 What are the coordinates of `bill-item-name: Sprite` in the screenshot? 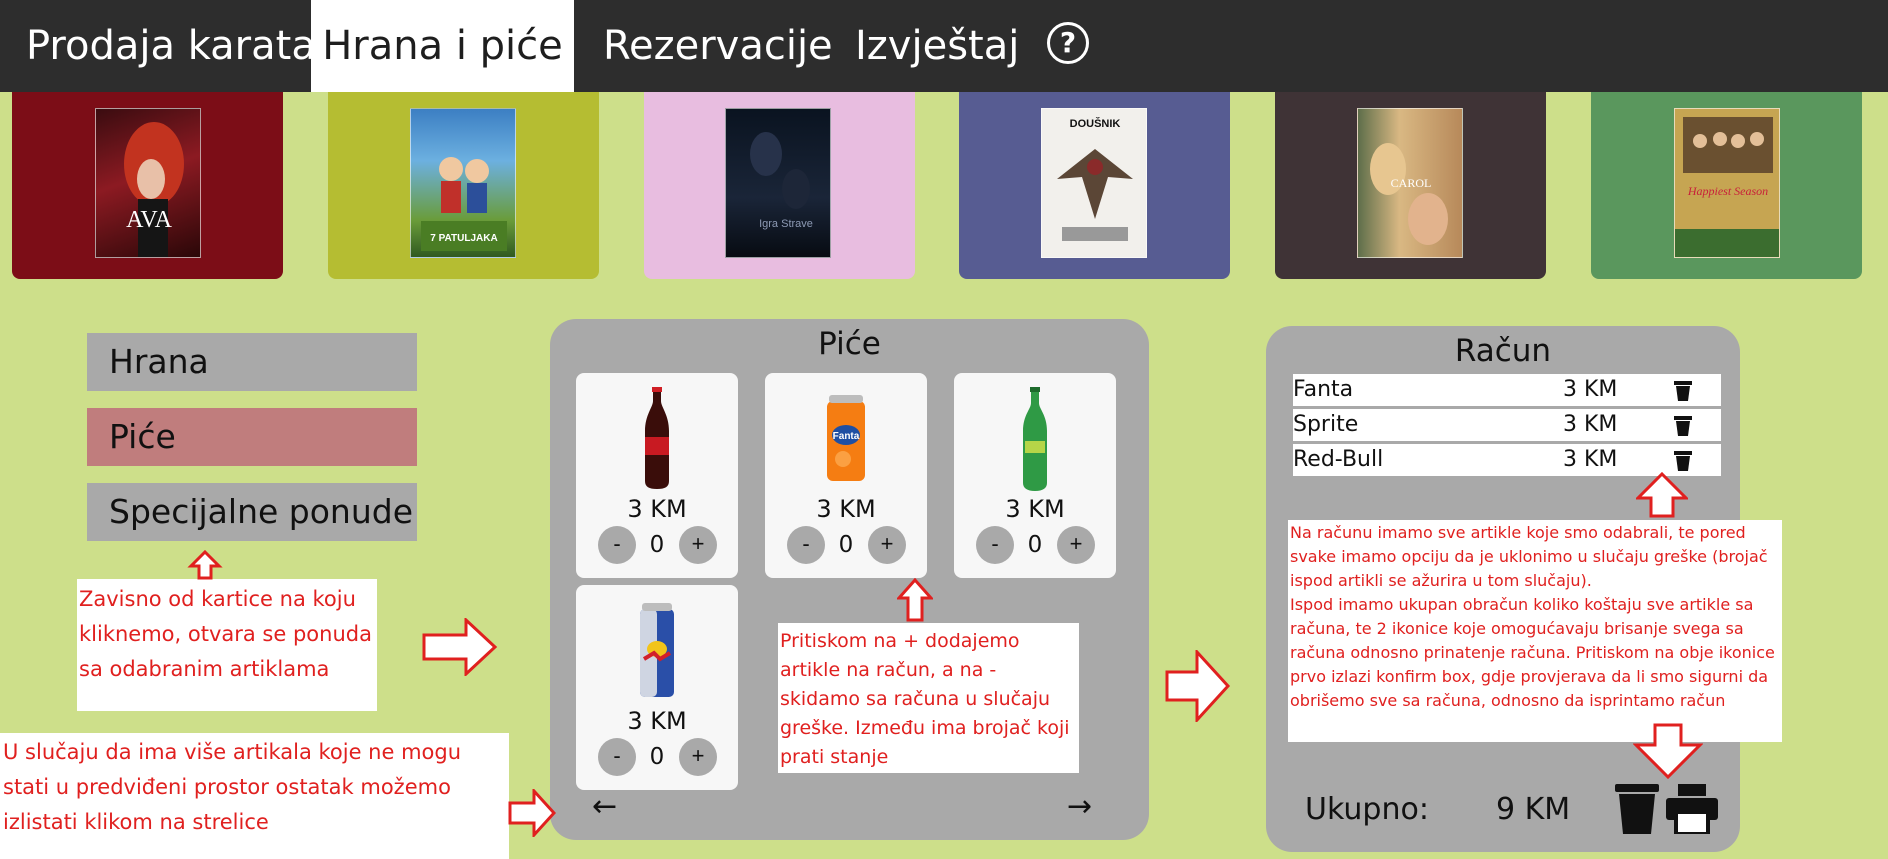 It's located at (1326, 424).